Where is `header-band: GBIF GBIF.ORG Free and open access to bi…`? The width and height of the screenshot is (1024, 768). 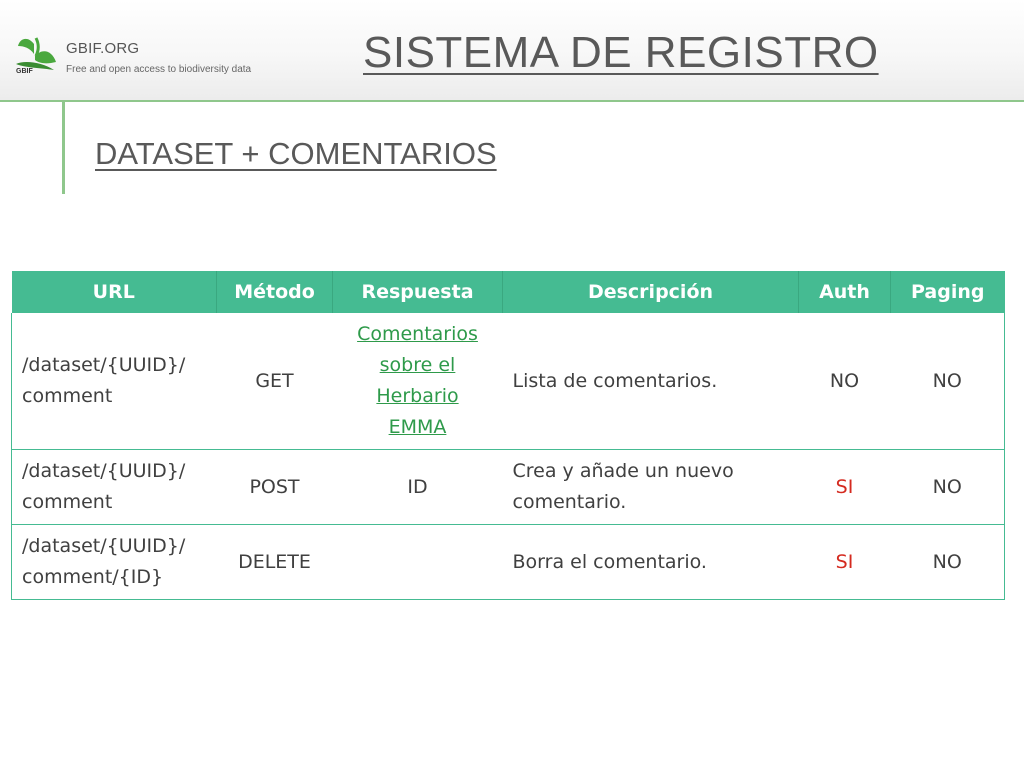
header-band: GBIF GBIF.ORG Free and open access to bi… is located at coordinates (512, 51).